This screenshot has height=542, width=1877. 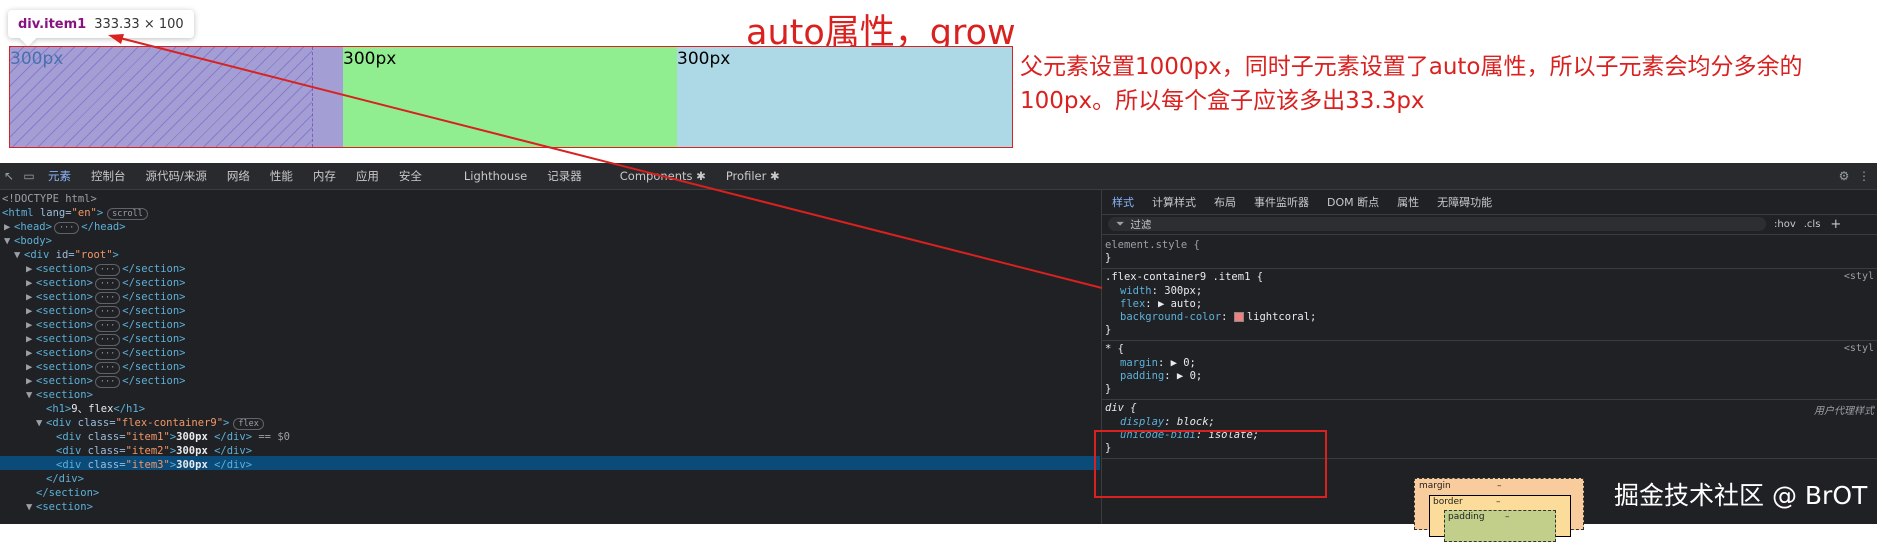 I want to click on dom-section-expanded: ▼ <section>, so click(x=59, y=395).